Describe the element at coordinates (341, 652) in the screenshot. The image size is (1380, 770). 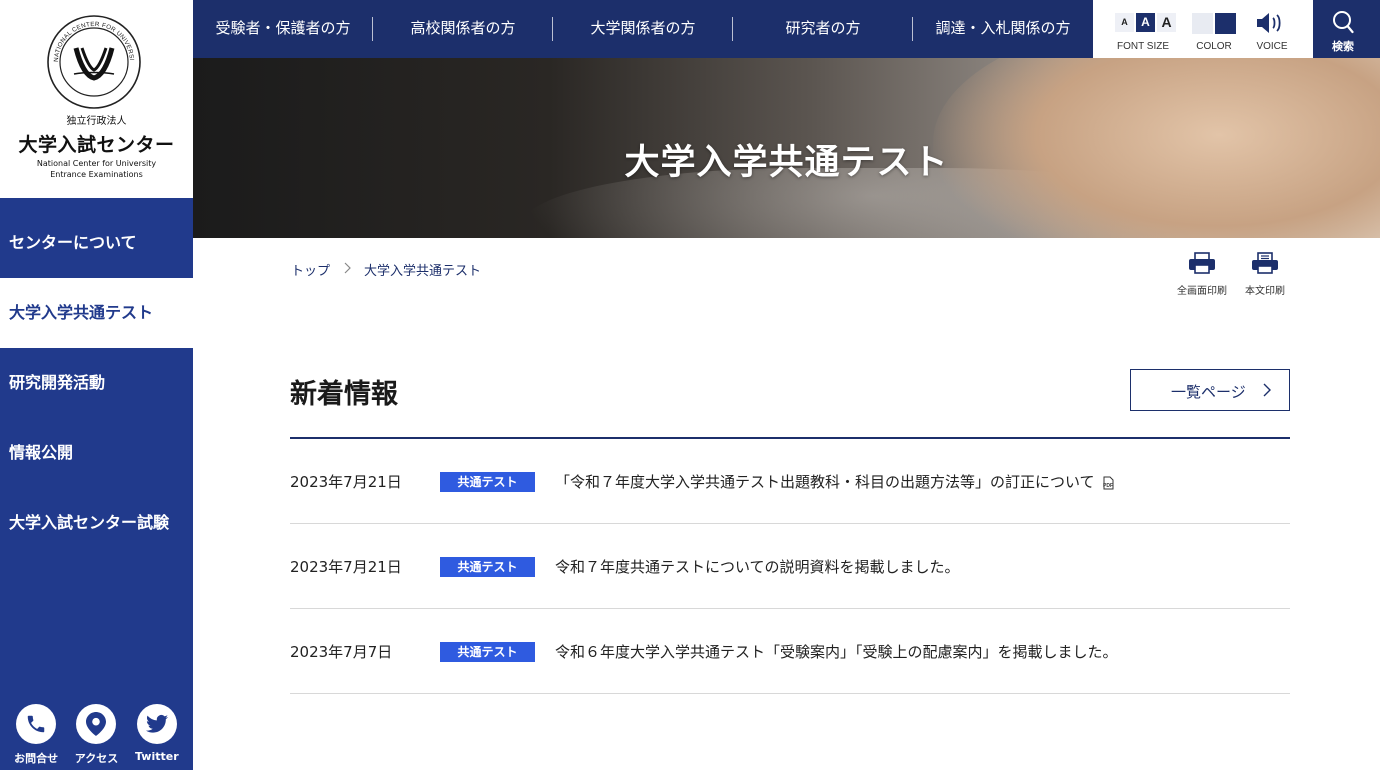
I see `news-date: 2023年7月7日` at that location.